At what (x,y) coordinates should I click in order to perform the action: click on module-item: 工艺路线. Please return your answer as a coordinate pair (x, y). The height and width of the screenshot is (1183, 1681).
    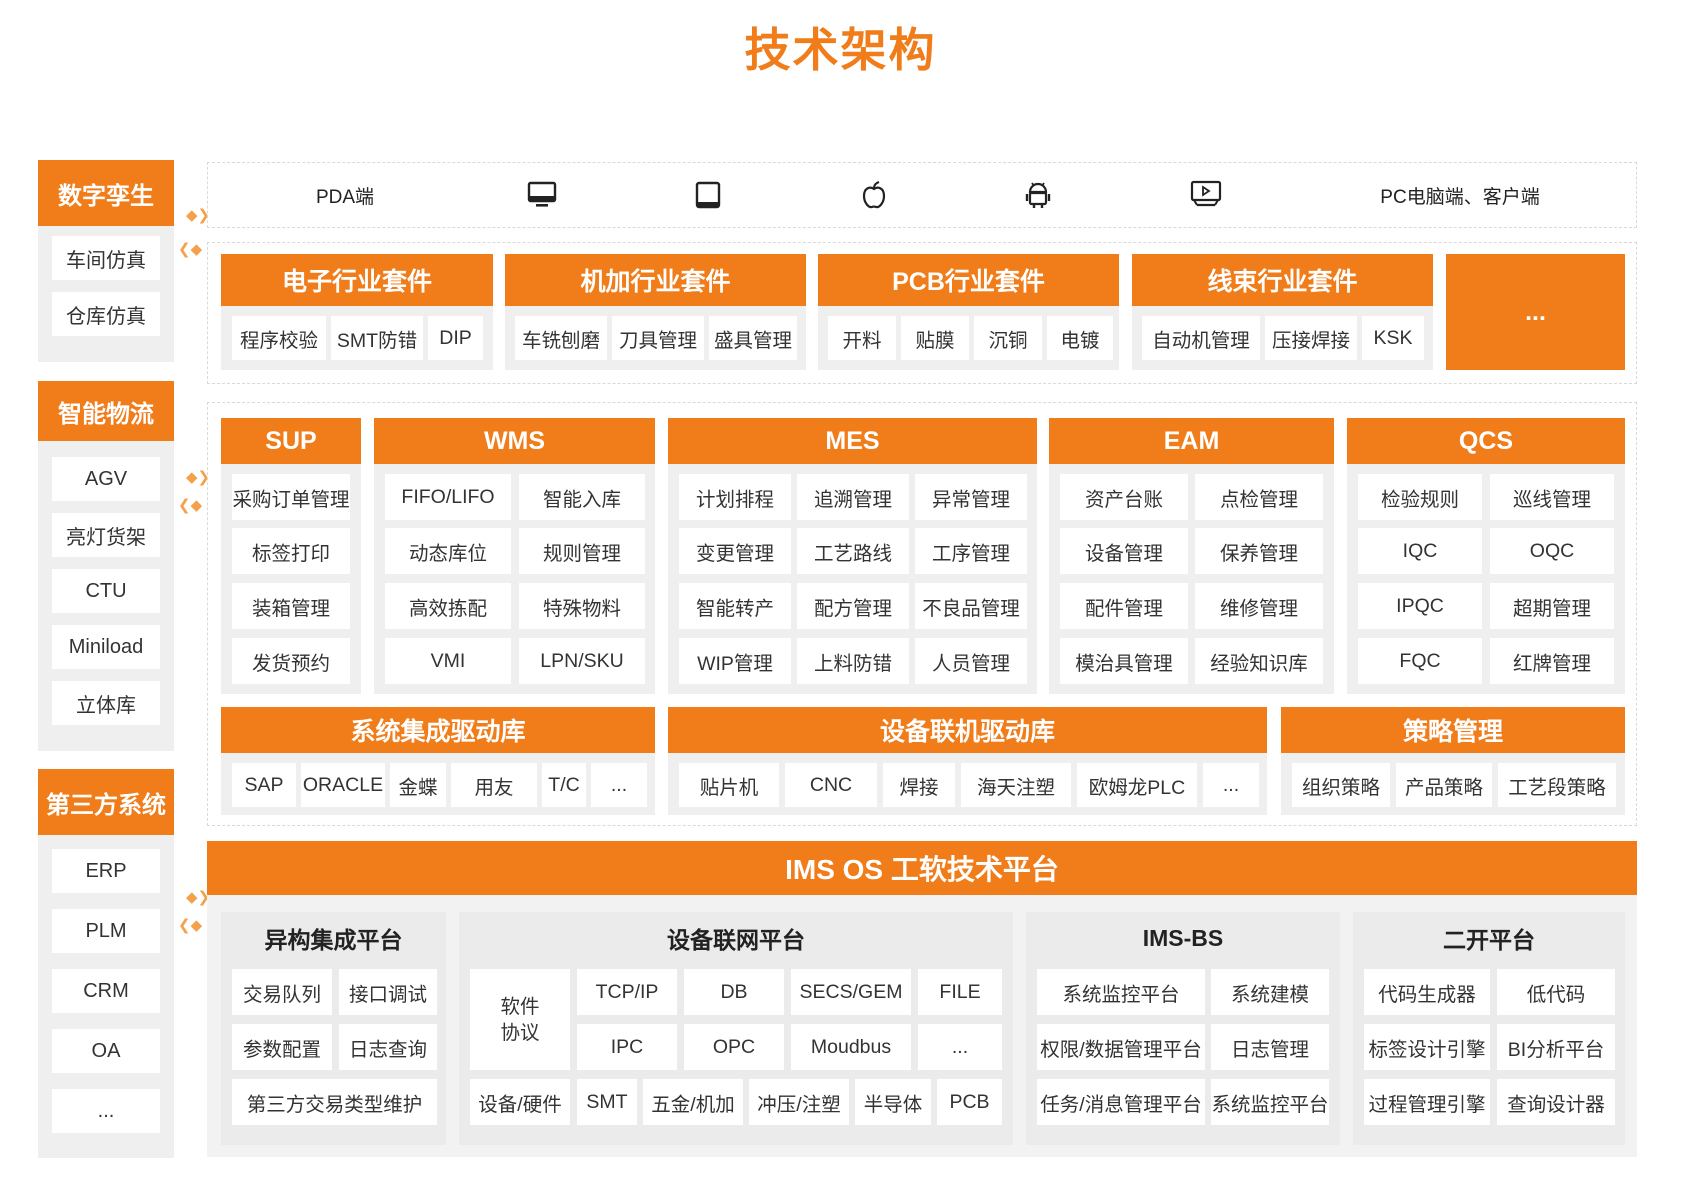
    Looking at the image, I should click on (853, 551).